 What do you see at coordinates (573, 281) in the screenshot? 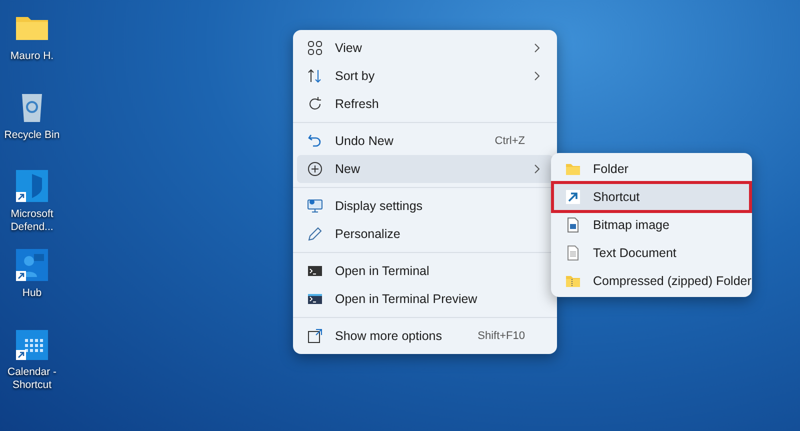
I see `zip-folder-icon` at bounding box center [573, 281].